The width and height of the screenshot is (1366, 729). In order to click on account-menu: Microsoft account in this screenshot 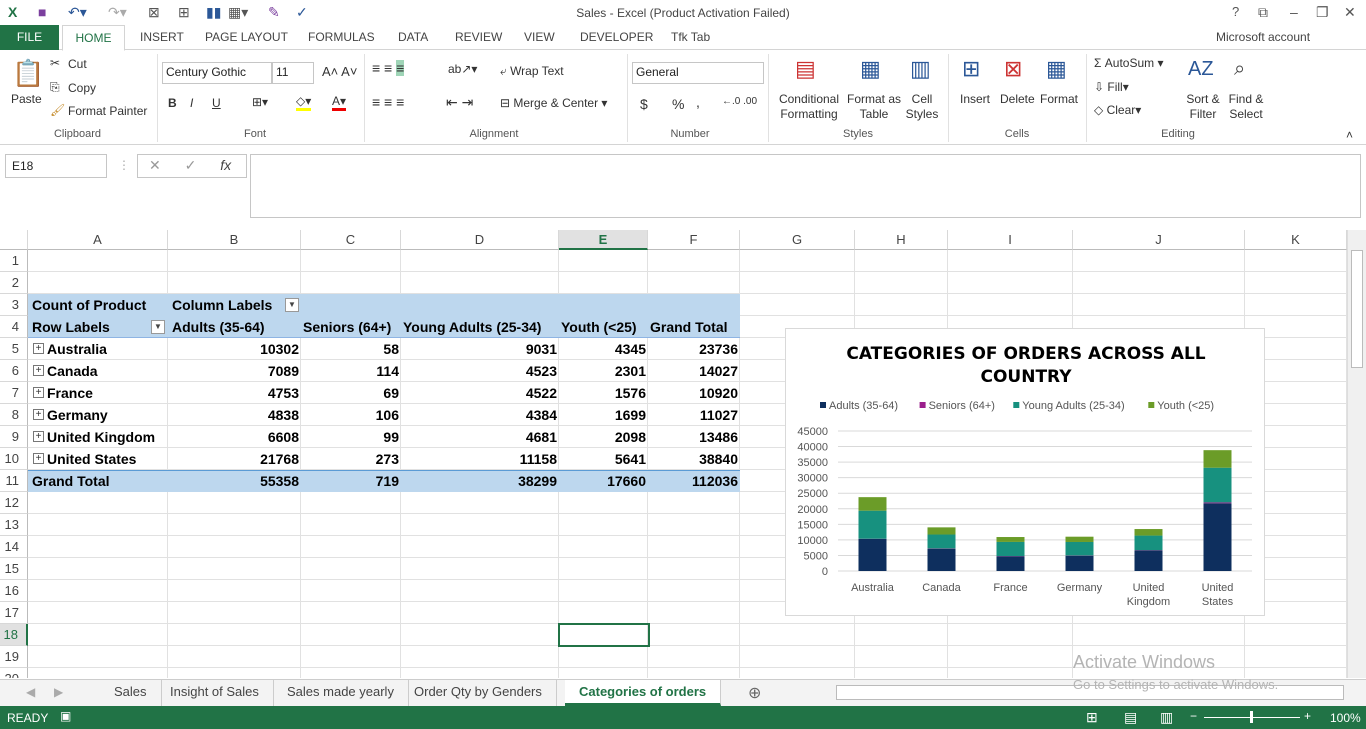, I will do `click(1263, 37)`.